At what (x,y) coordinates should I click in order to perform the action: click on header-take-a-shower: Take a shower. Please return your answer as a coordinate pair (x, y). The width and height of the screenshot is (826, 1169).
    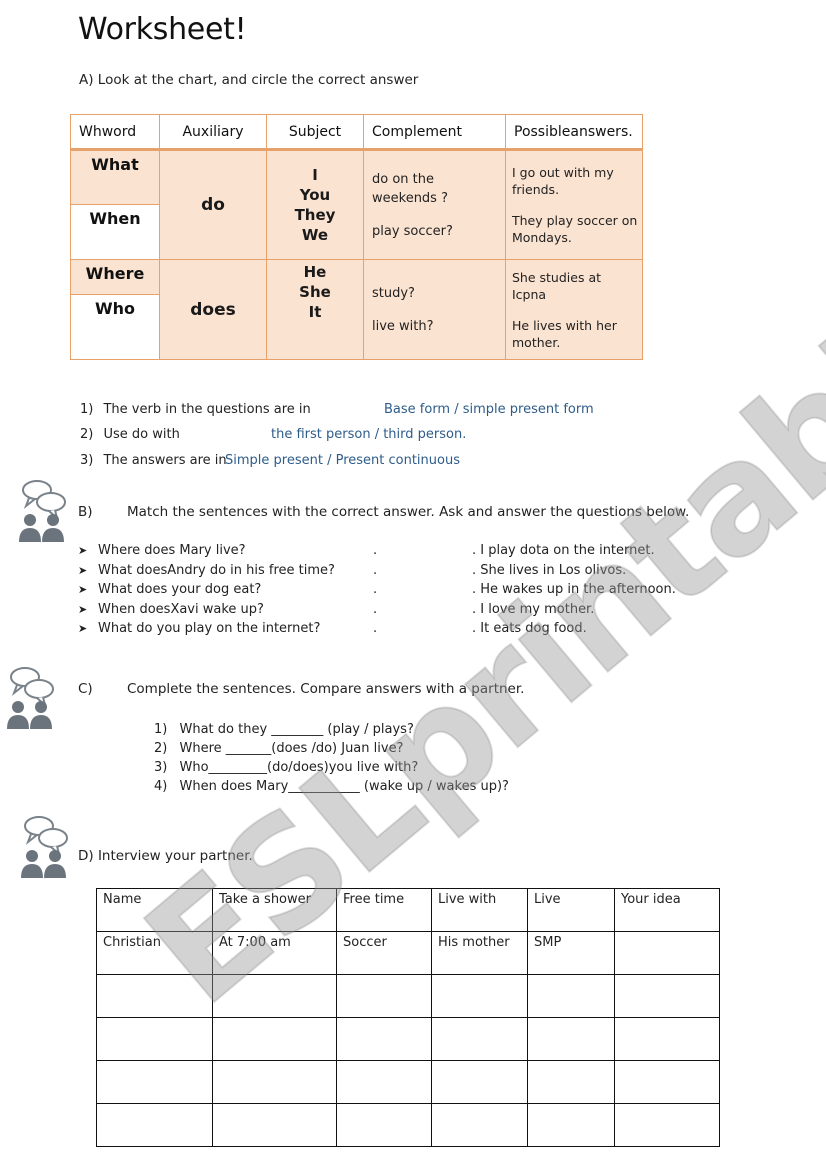
    Looking at the image, I should click on (274, 910).